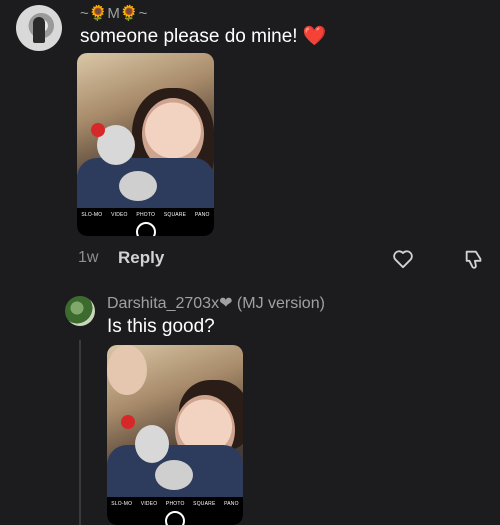 The width and height of the screenshot is (500, 525). What do you see at coordinates (145, 144) in the screenshot?
I see `comment-photo: SLO-MO VIDEO PHOTO SQUARE PANO` at bounding box center [145, 144].